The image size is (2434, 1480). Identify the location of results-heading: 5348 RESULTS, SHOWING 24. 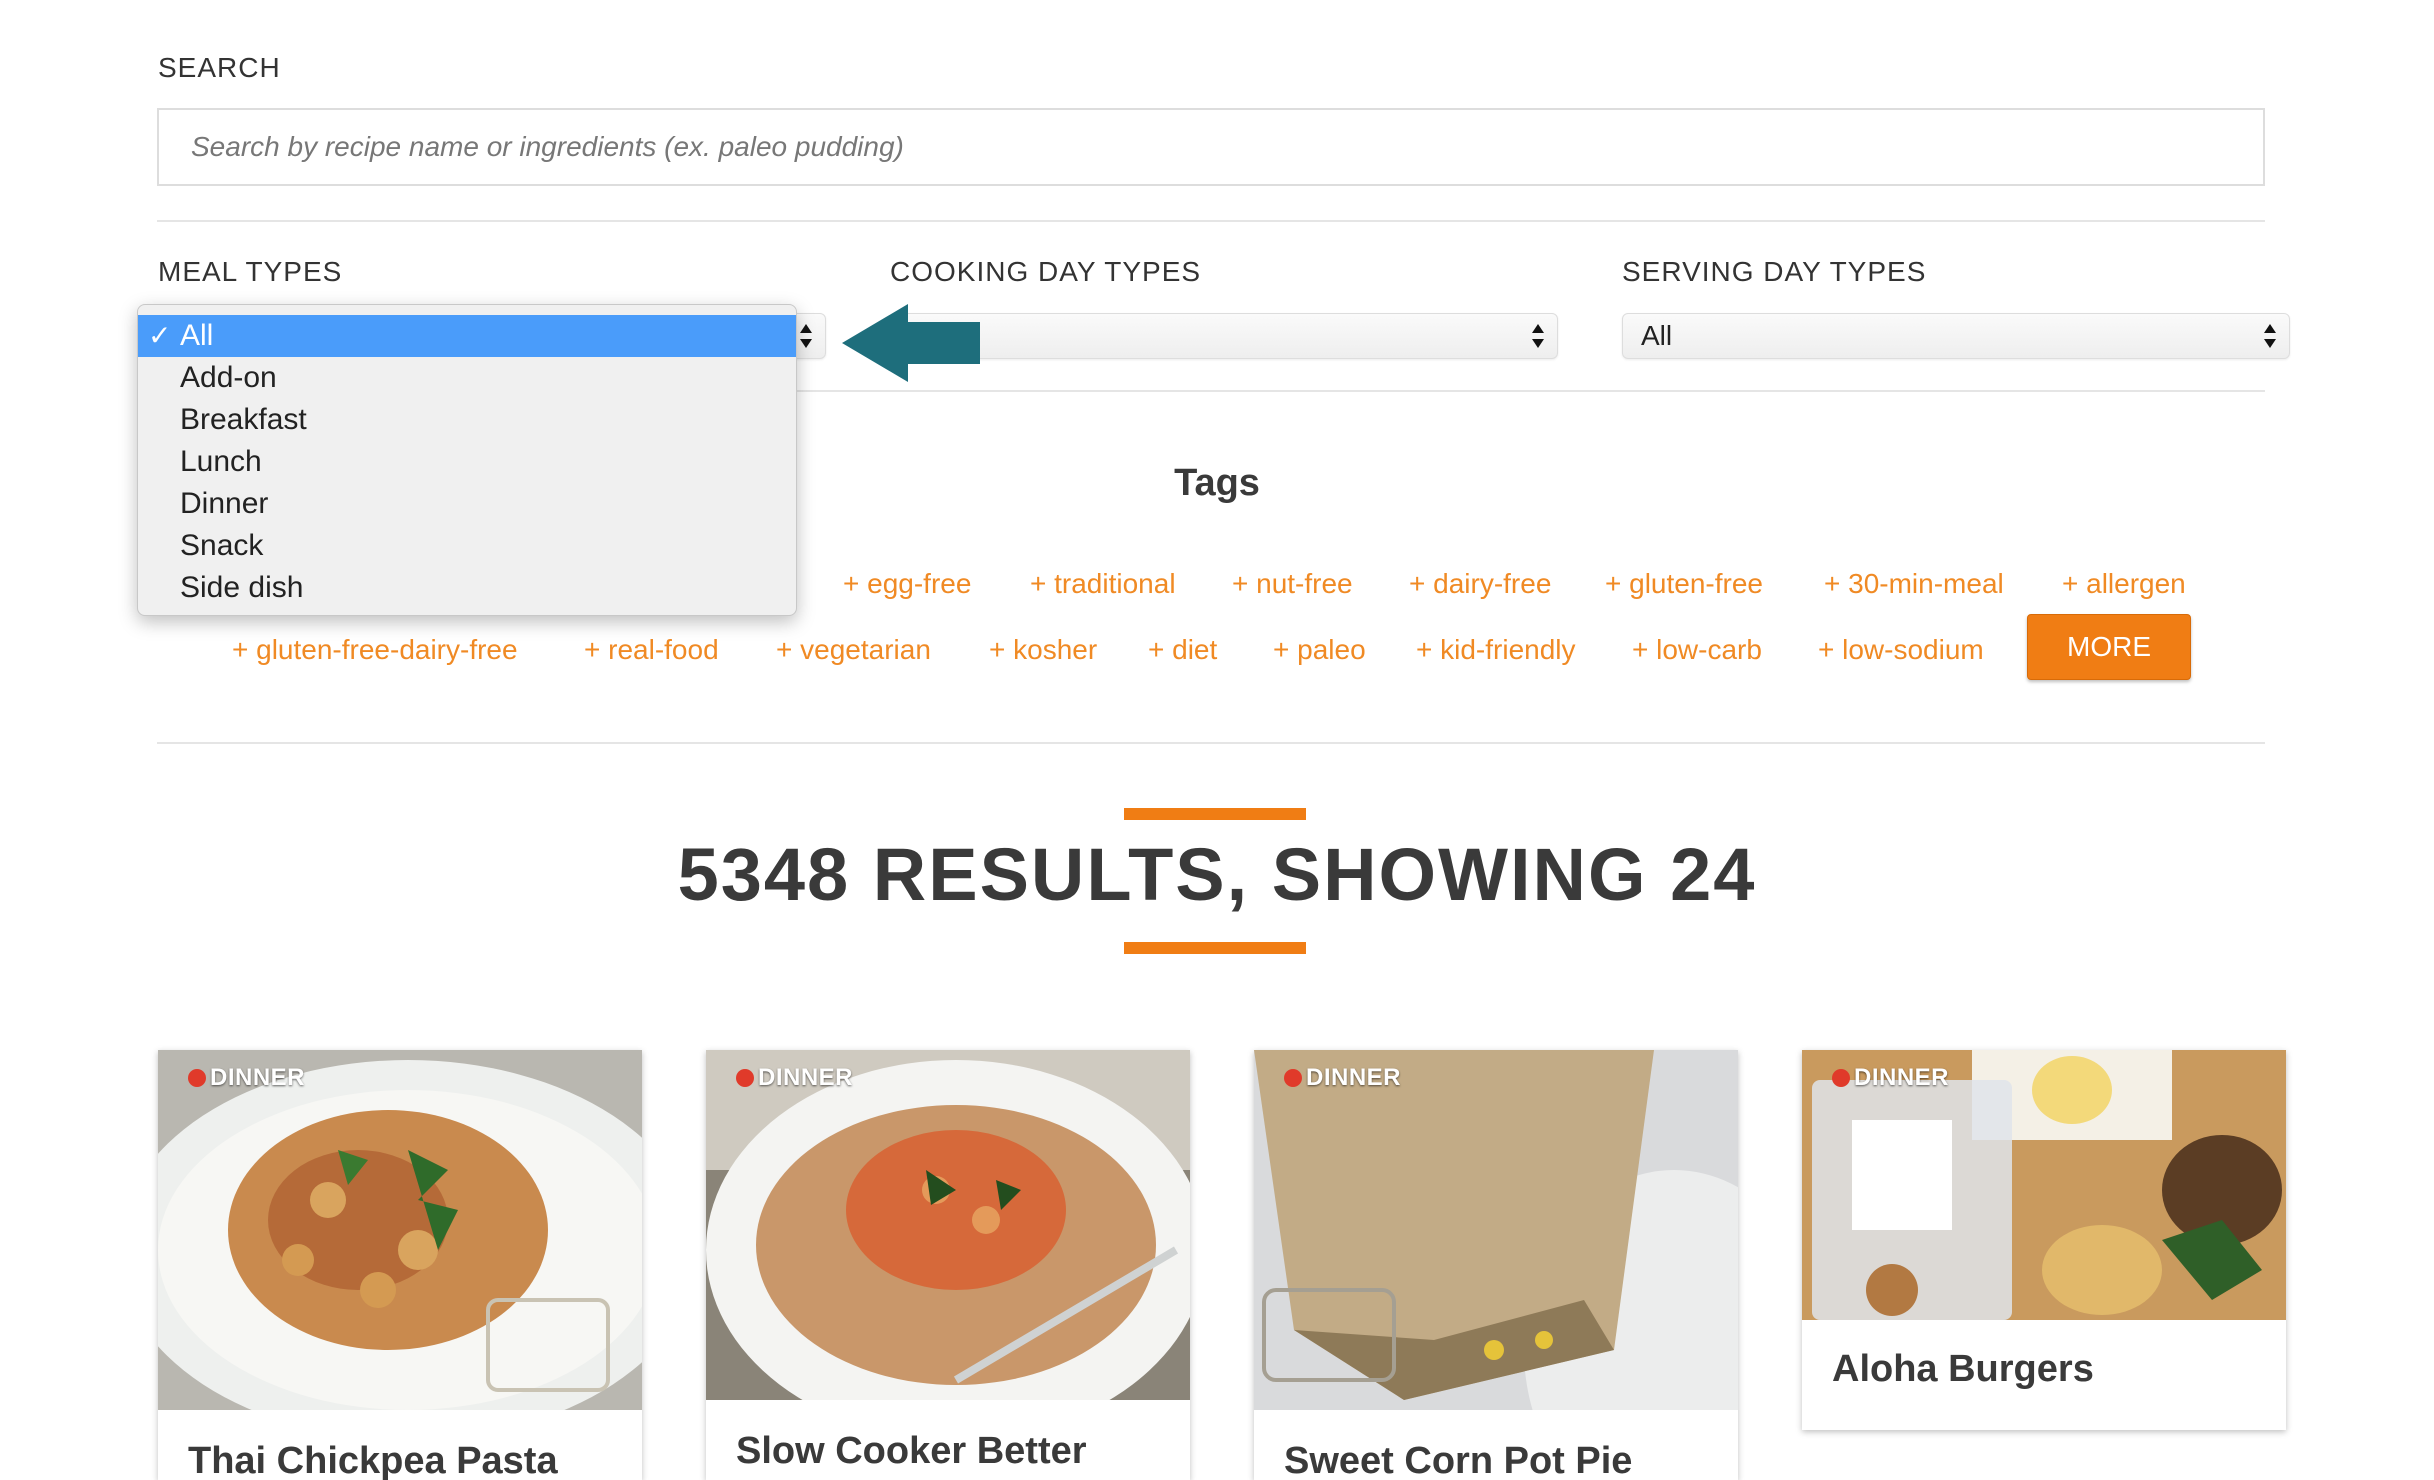
(1217, 874).